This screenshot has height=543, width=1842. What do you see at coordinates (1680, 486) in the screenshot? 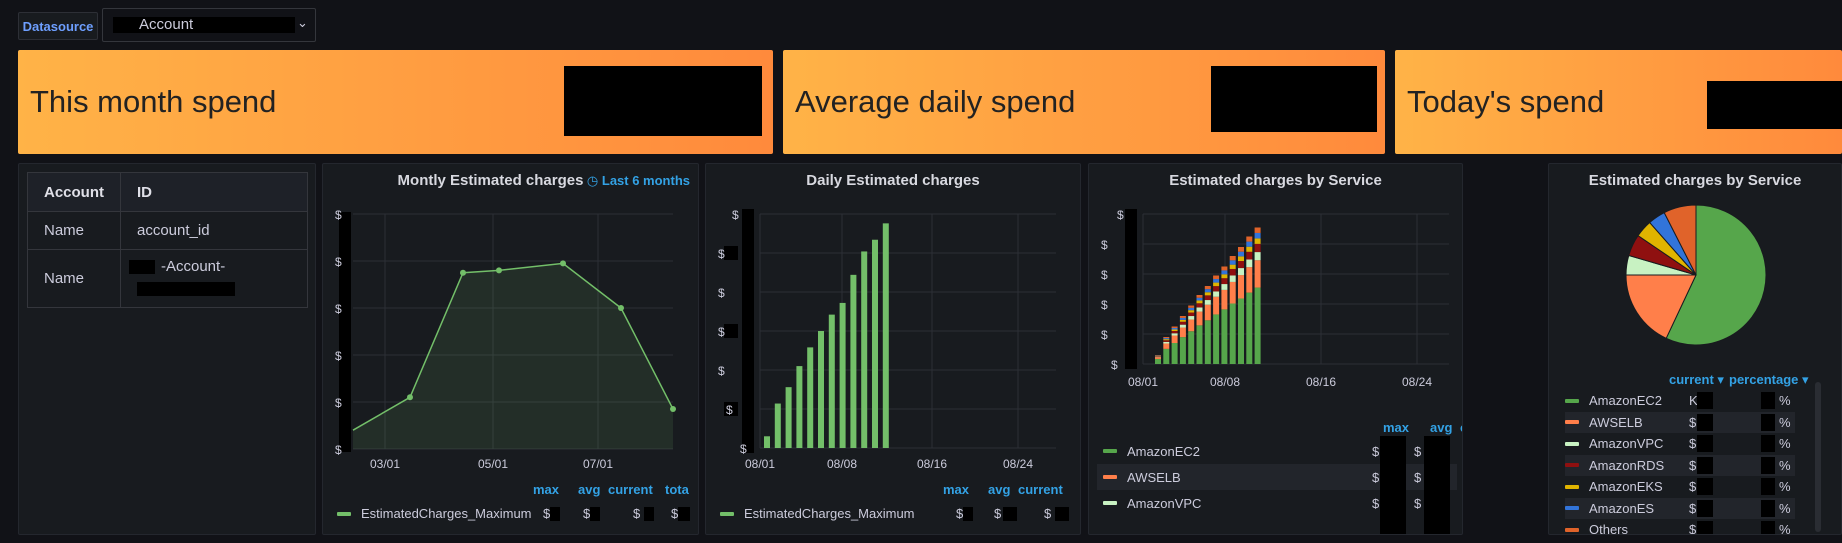
I see `legend-row: AmazonEKS $%` at bounding box center [1680, 486].